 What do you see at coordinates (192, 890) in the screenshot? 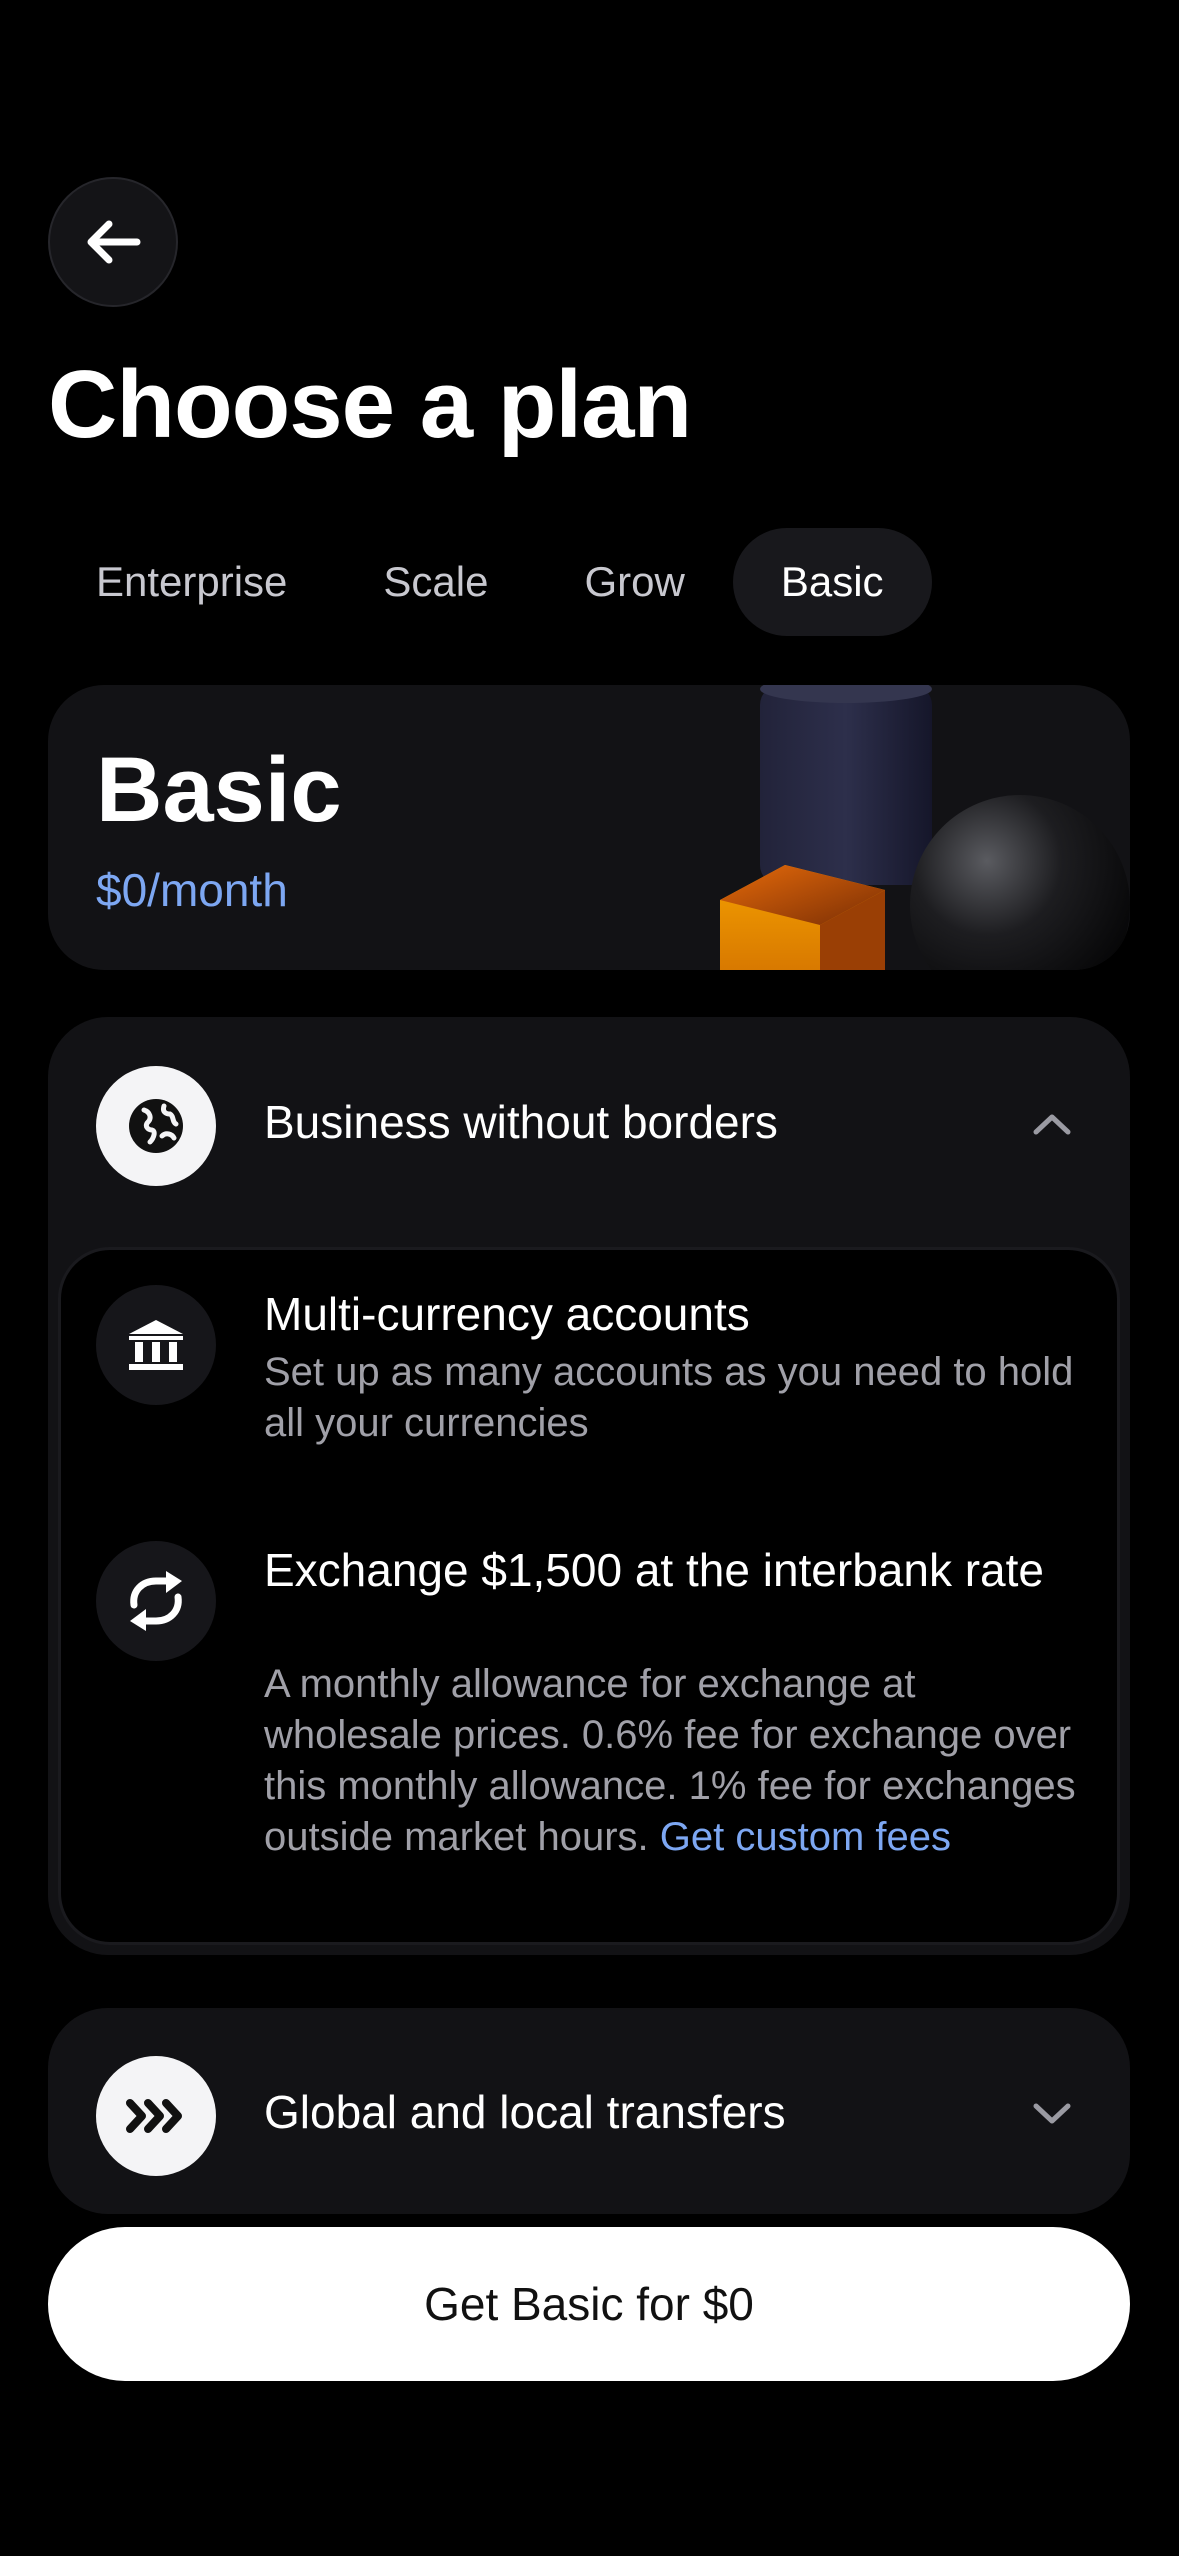
I see `plan-price: $0/month` at bounding box center [192, 890].